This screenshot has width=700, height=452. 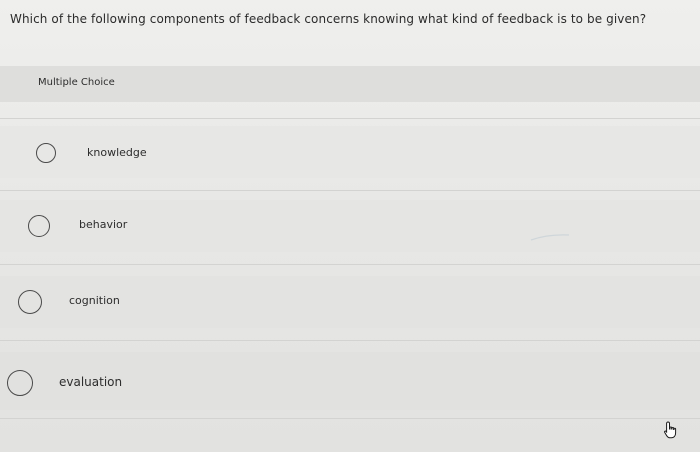 What do you see at coordinates (94, 300) in the screenshot?
I see `option-label: cognition` at bounding box center [94, 300].